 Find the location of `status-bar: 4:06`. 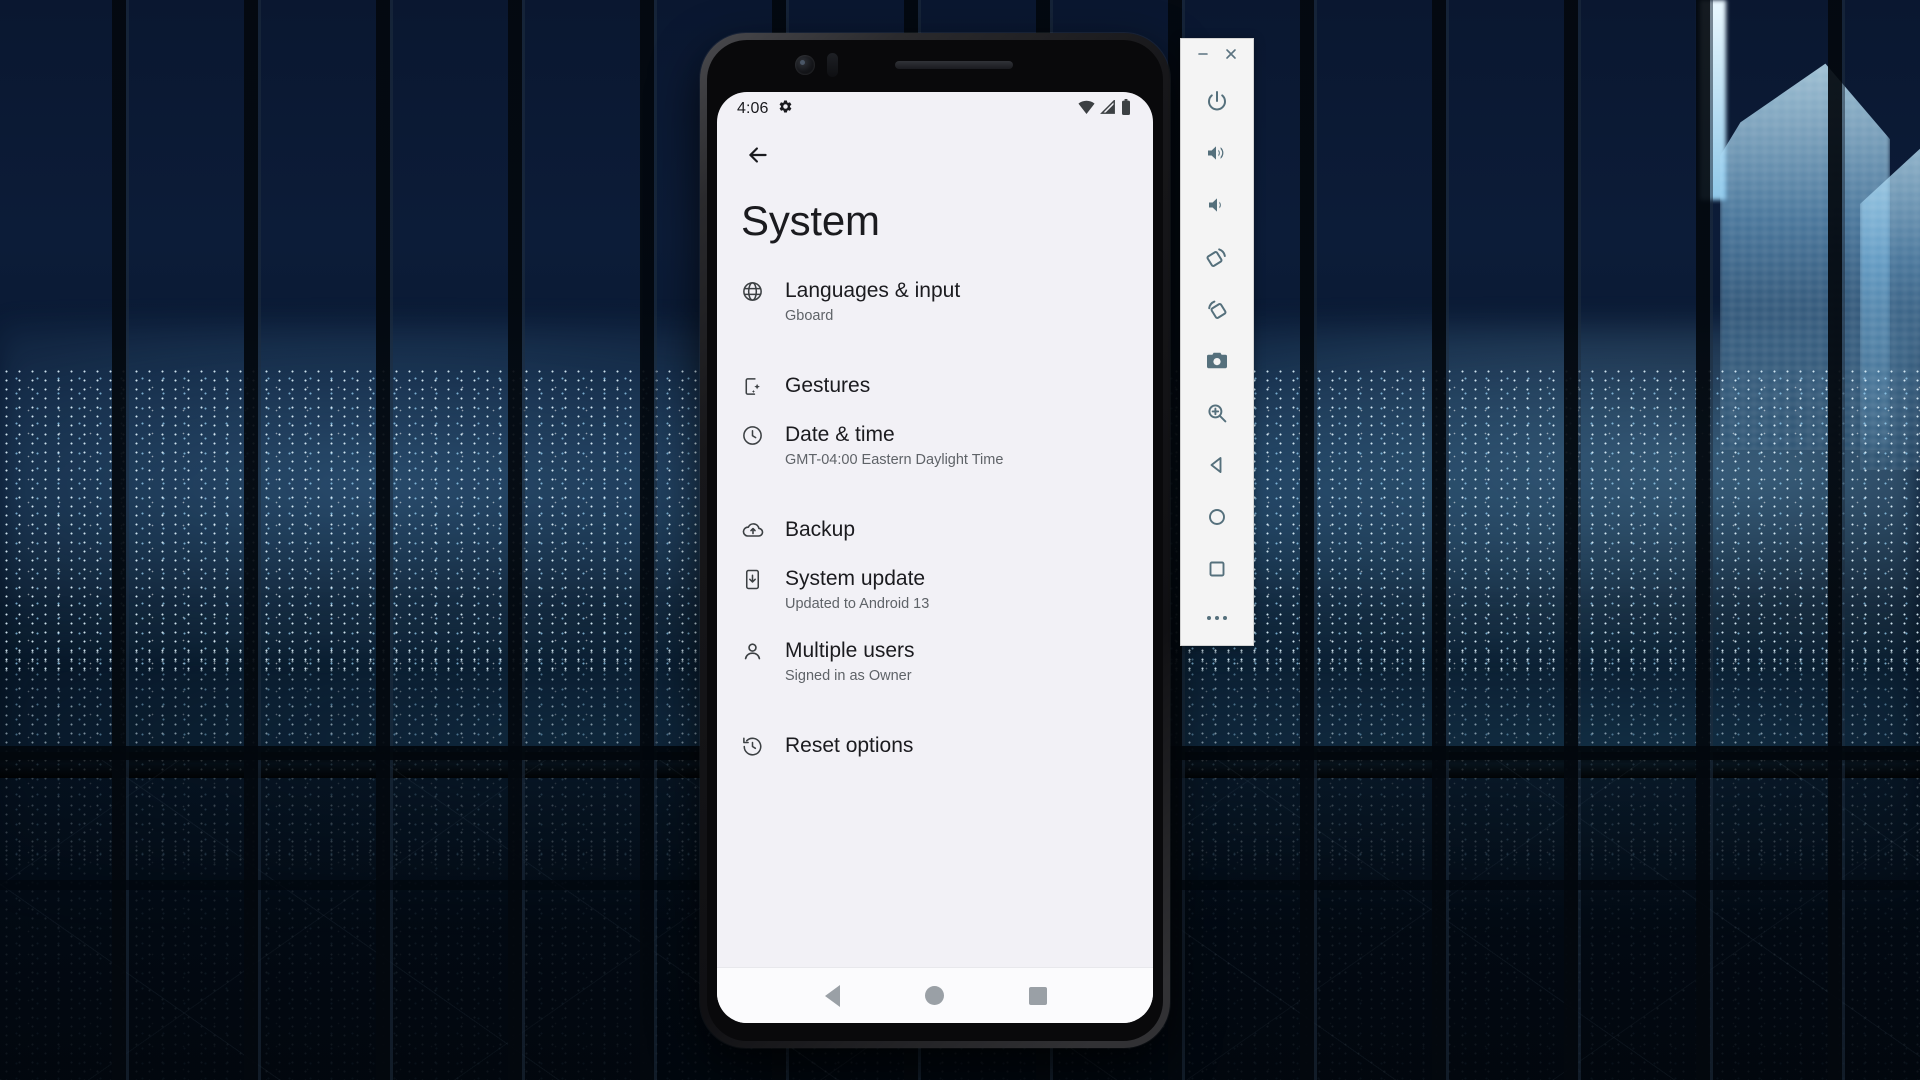

status-bar: 4:06 is located at coordinates (935, 109).